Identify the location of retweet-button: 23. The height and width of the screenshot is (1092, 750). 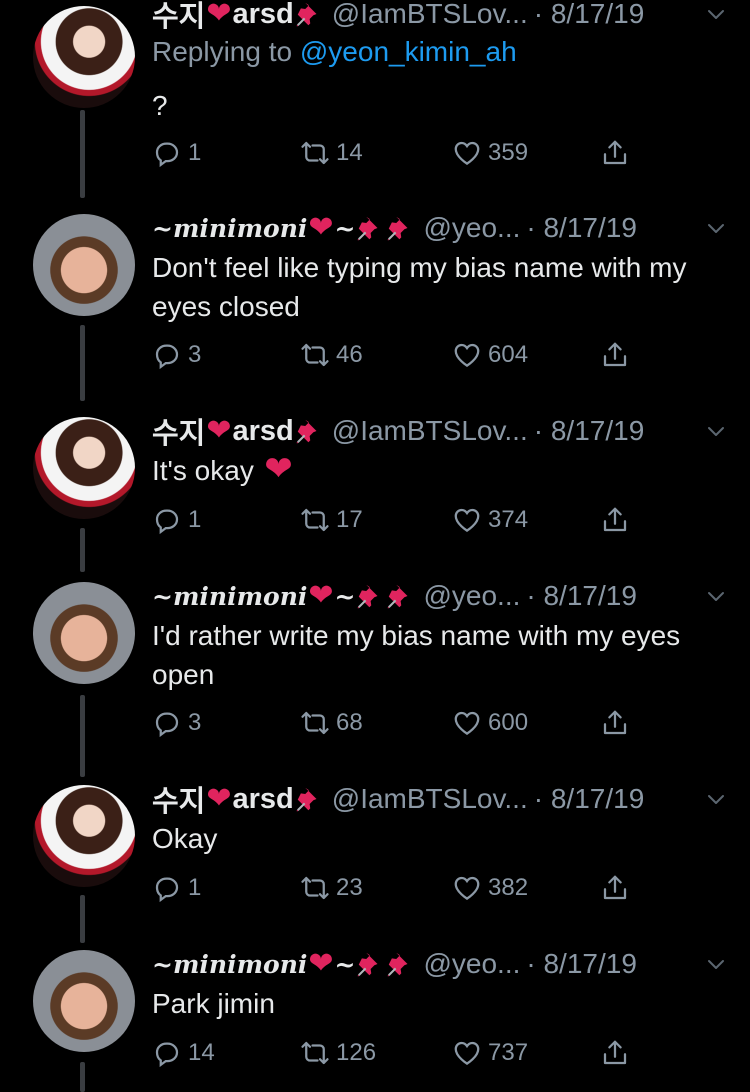
(331, 888).